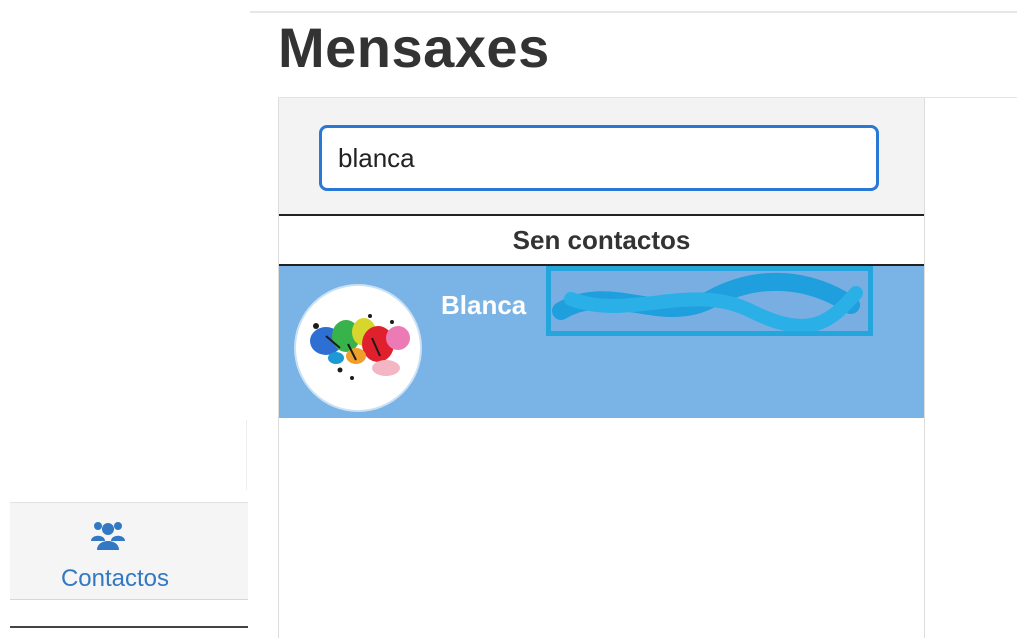 The width and height of the screenshot is (1017, 638). I want to click on scribble-redaction-icon, so click(707, 301).